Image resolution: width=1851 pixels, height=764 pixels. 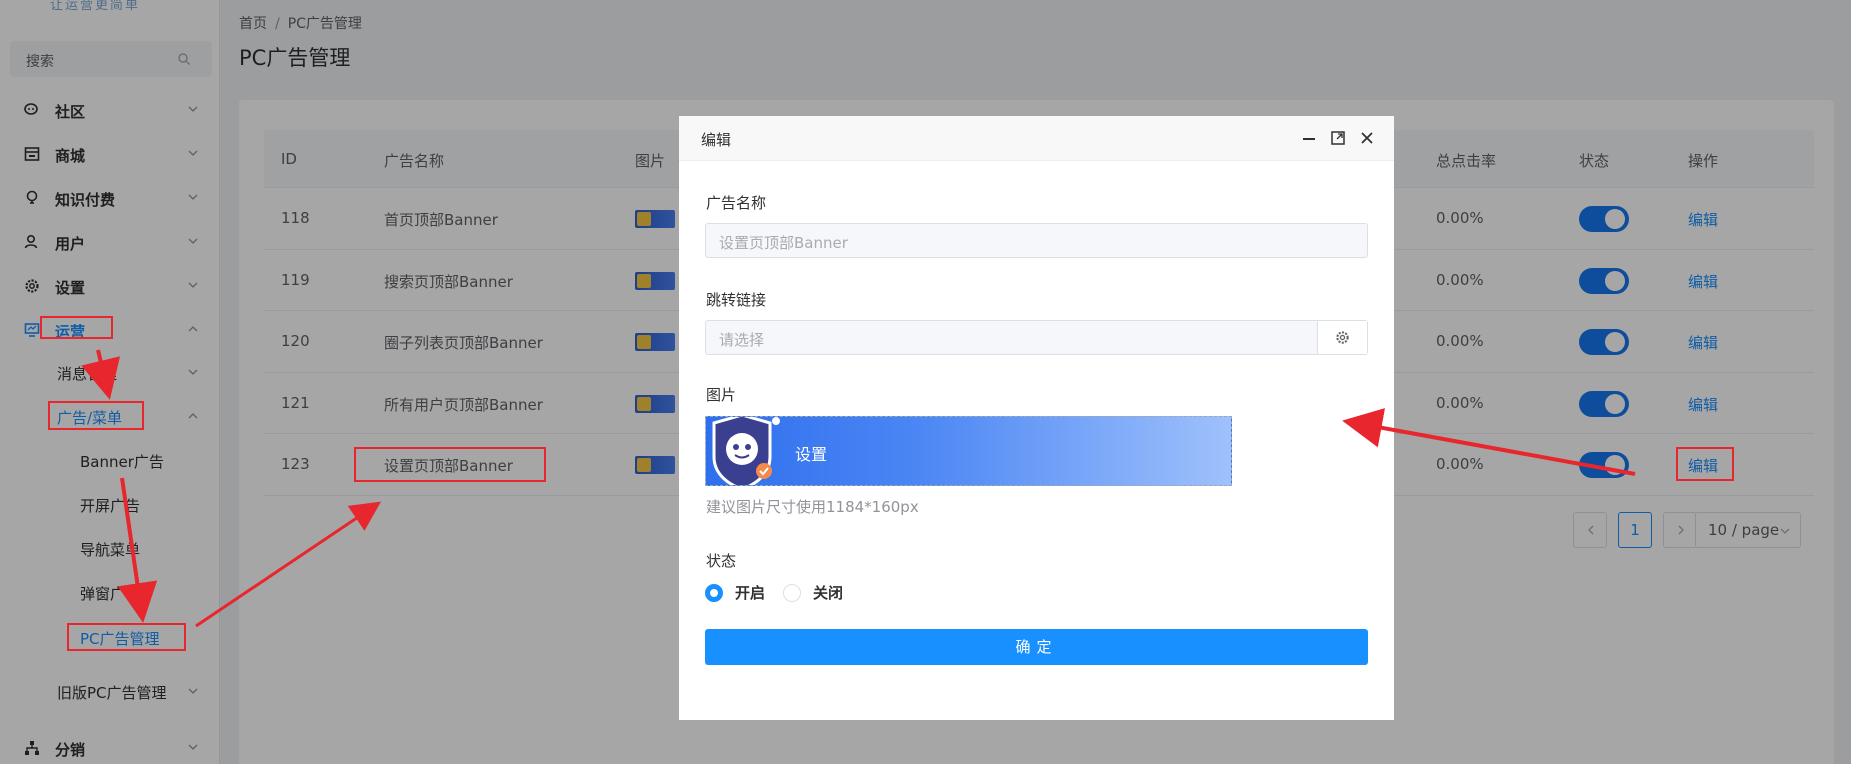 What do you see at coordinates (450, 464) in the screenshot?
I see `annotation-box-row-name` at bounding box center [450, 464].